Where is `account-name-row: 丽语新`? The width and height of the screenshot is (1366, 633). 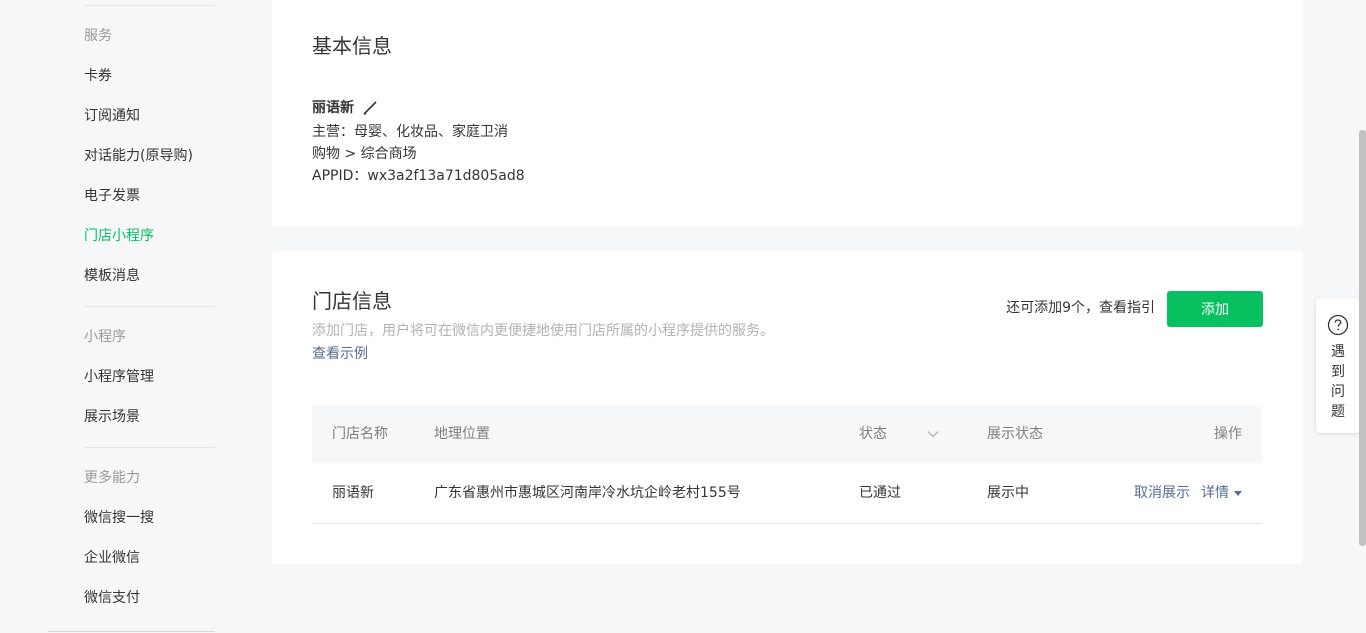
account-name-row: 丽语新 is located at coordinates (345, 108).